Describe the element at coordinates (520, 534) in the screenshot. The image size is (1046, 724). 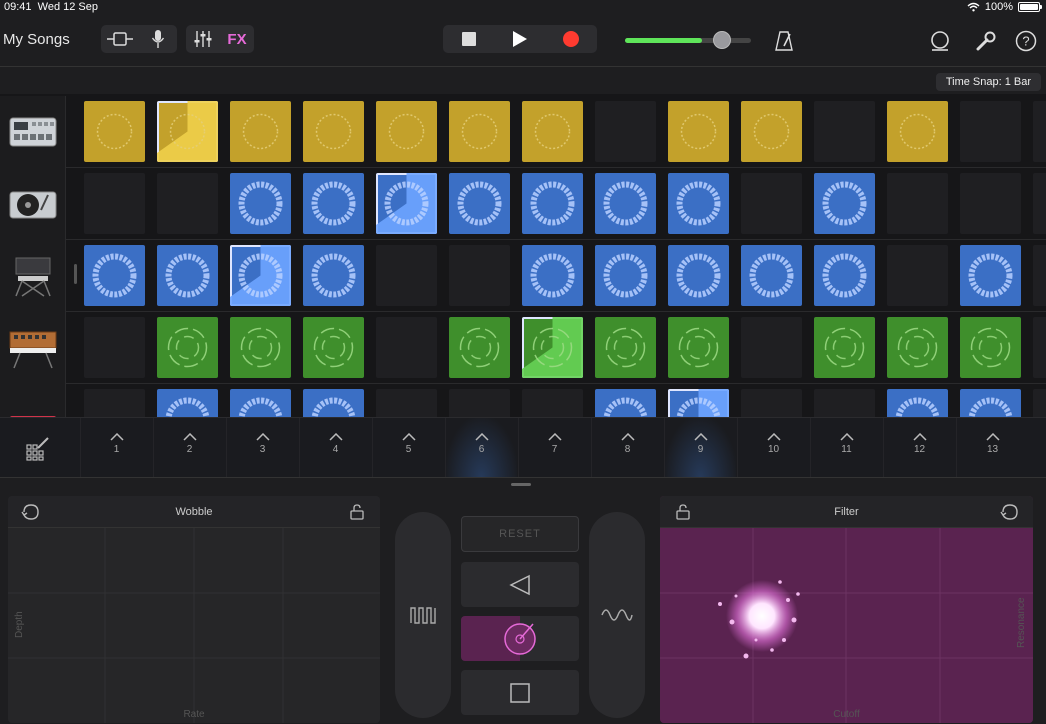
I see `reset-button: RESET` at that location.